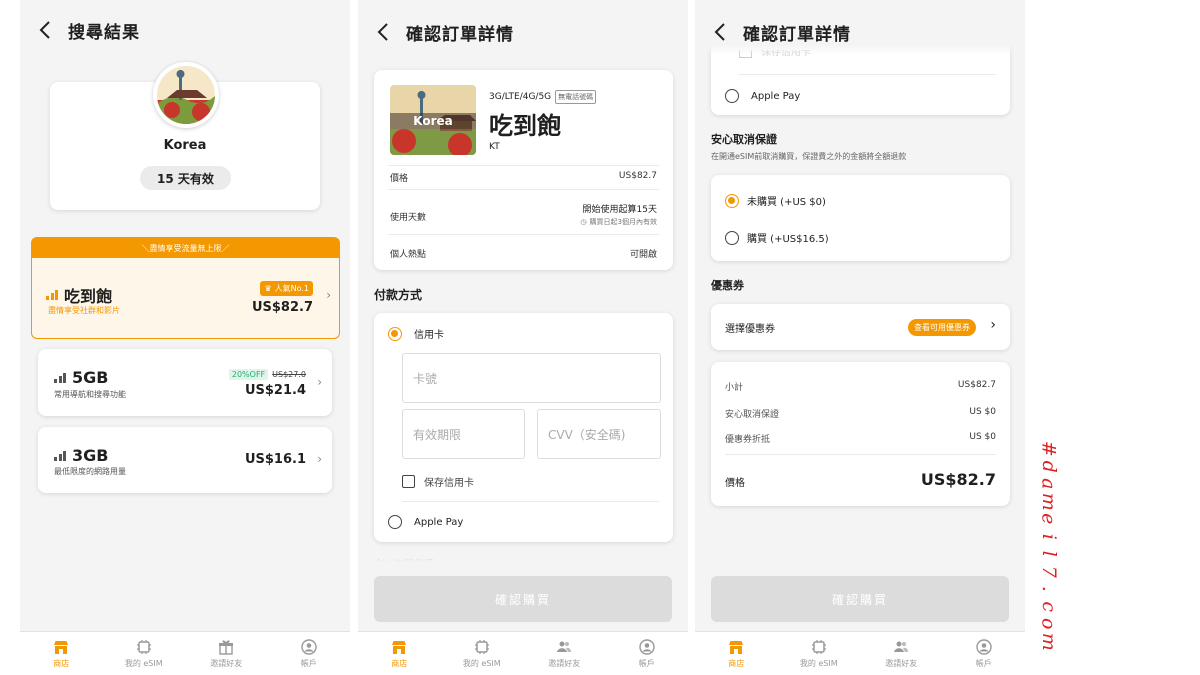  What do you see at coordinates (438, 481) in the screenshot?
I see `save-card-checkbox: 保存信用卡` at bounding box center [438, 481].